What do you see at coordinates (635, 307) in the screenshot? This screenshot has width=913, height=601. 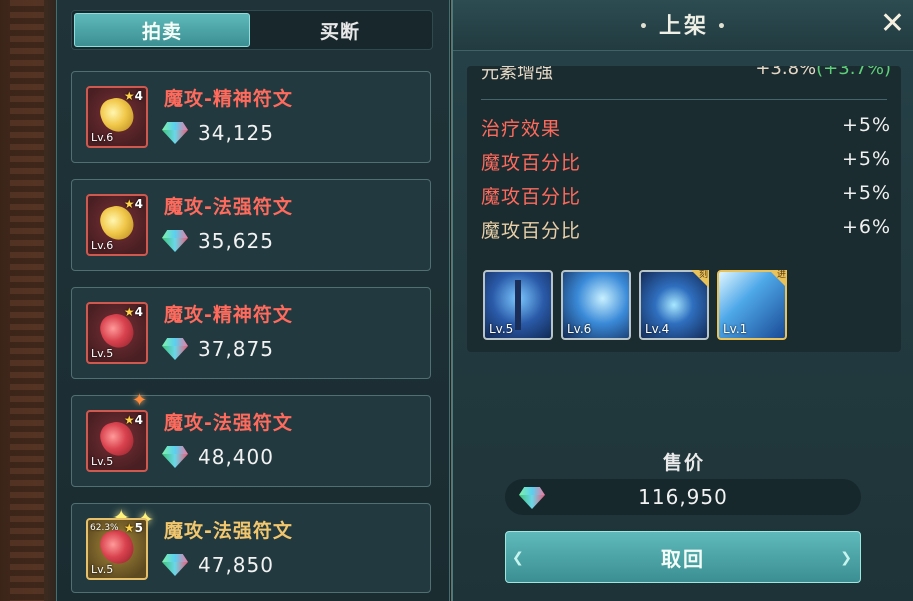 I see `skill-list: Lv.5 Lv.6 刻 Lv.4 进 Lv.1` at bounding box center [635, 307].